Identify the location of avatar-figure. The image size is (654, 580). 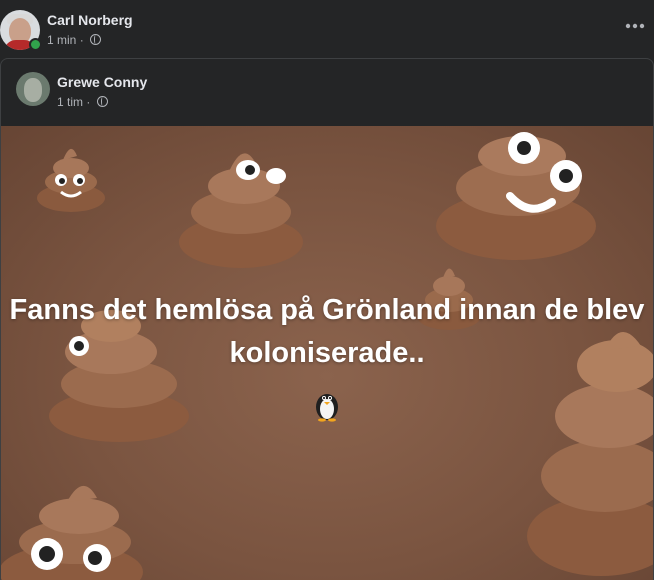
(33, 90).